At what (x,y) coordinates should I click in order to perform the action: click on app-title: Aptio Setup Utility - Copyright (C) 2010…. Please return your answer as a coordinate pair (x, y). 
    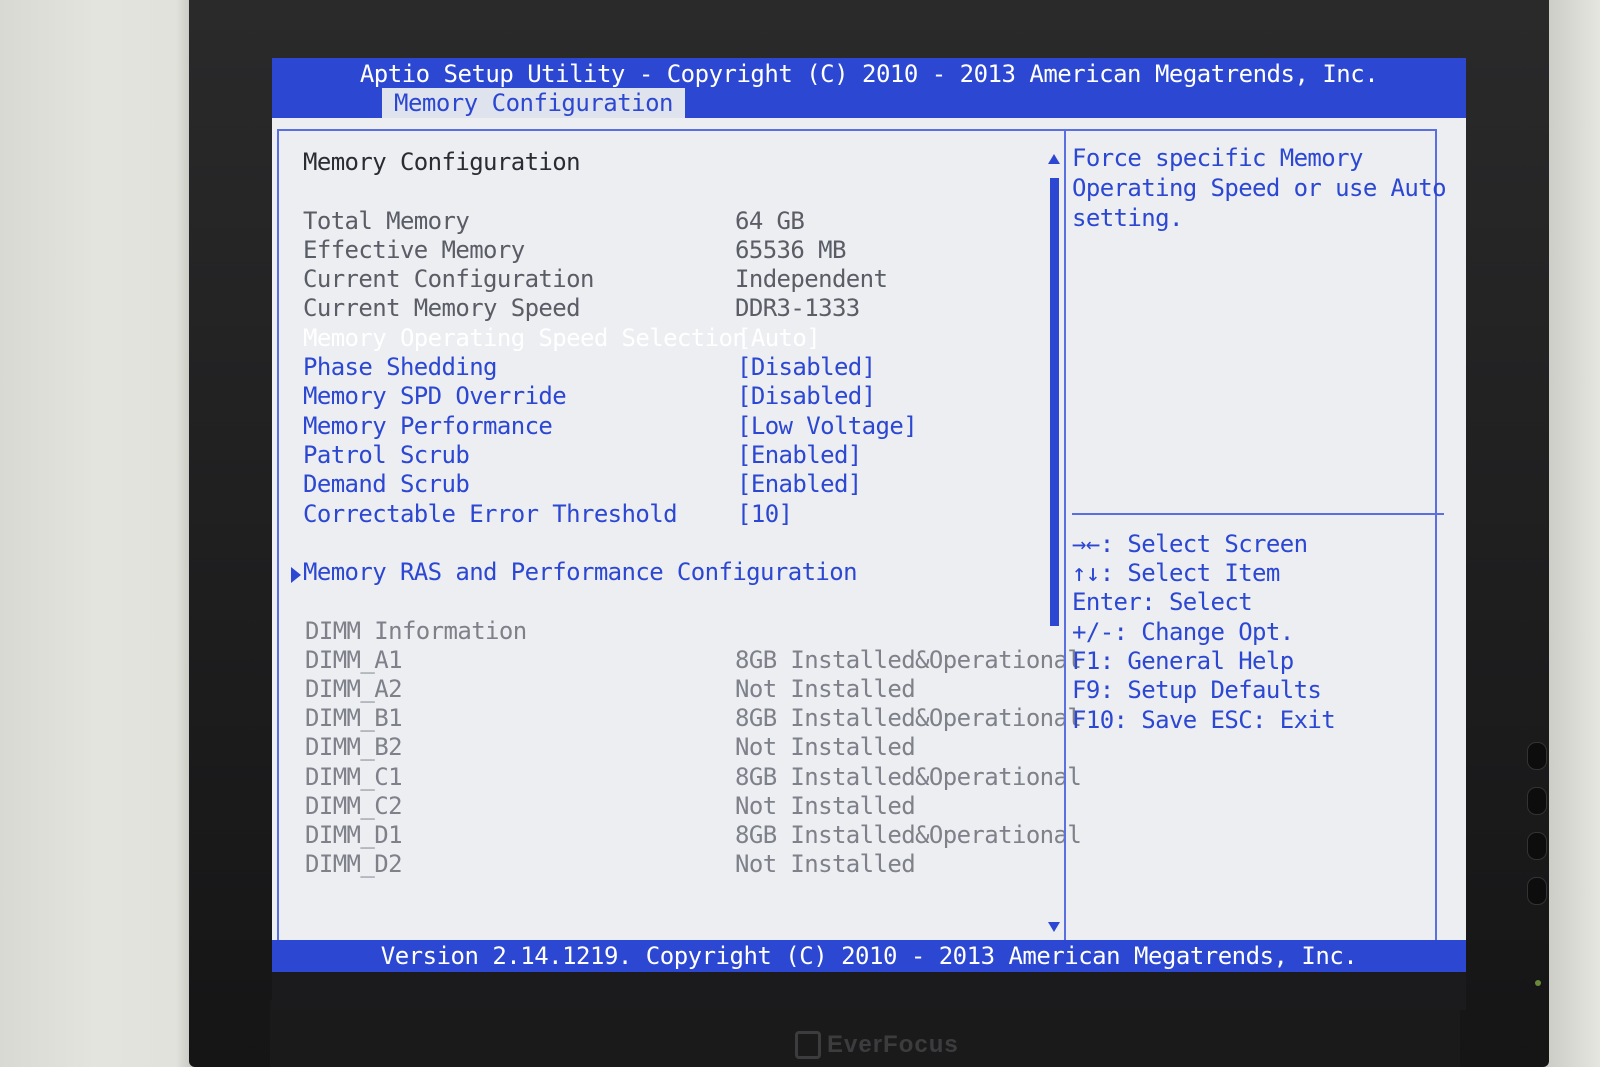
    Looking at the image, I should click on (869, 74).